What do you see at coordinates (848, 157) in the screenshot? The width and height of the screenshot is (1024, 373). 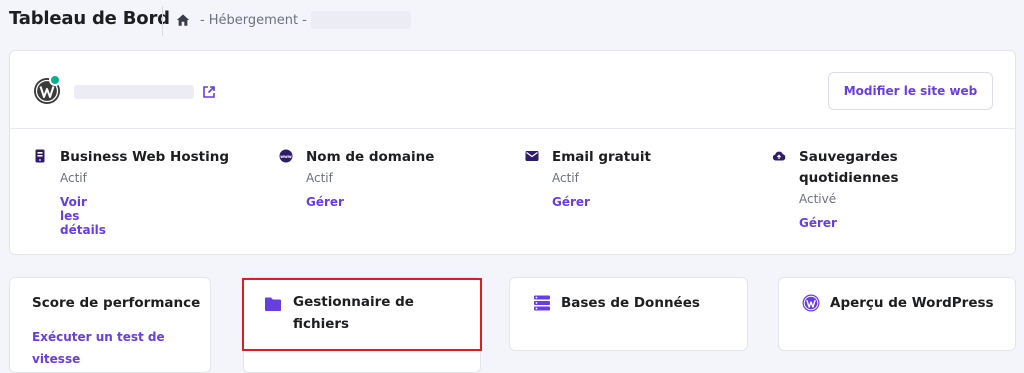 I see `service-title-line: Sauvegardes` at bounding box center [848, 157].